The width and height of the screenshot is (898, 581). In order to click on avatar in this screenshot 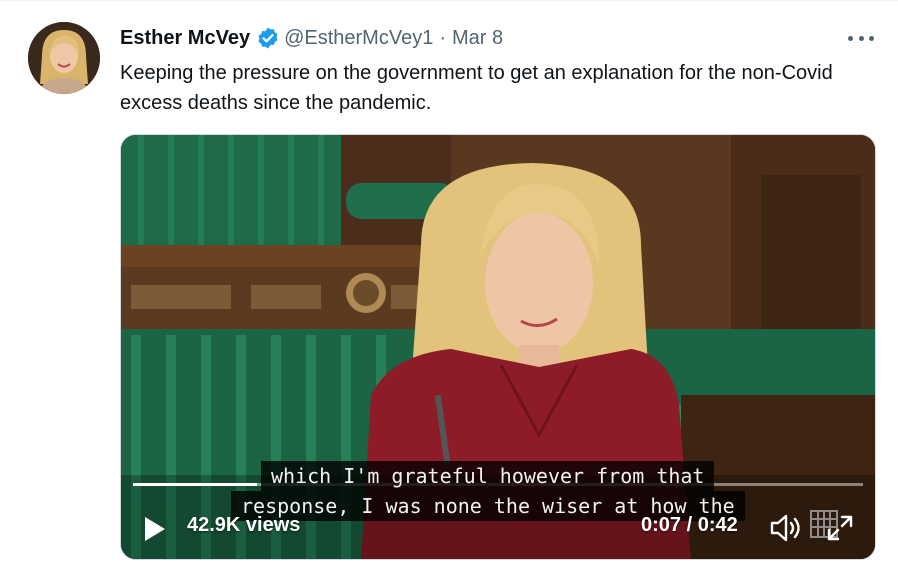, I will do `click(64, 58)`.